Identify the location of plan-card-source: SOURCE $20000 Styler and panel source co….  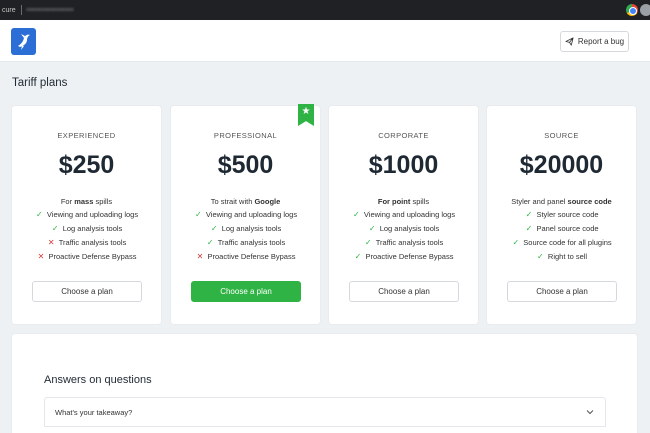
(561, 215).